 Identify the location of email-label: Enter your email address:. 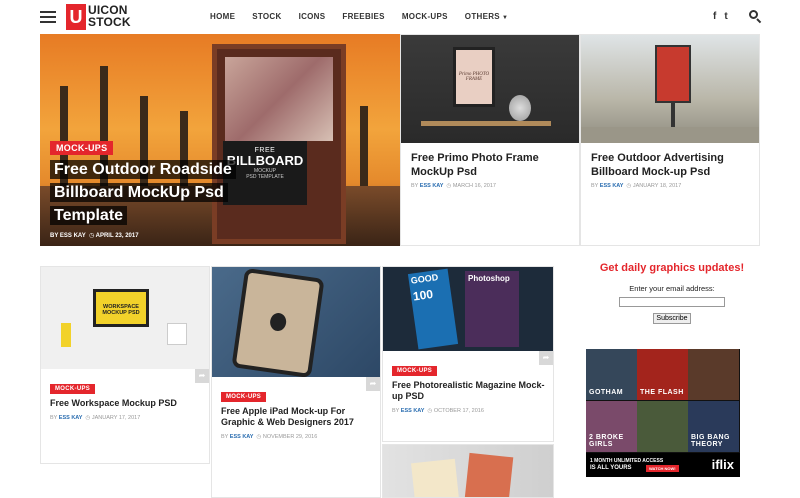
(672, 288).